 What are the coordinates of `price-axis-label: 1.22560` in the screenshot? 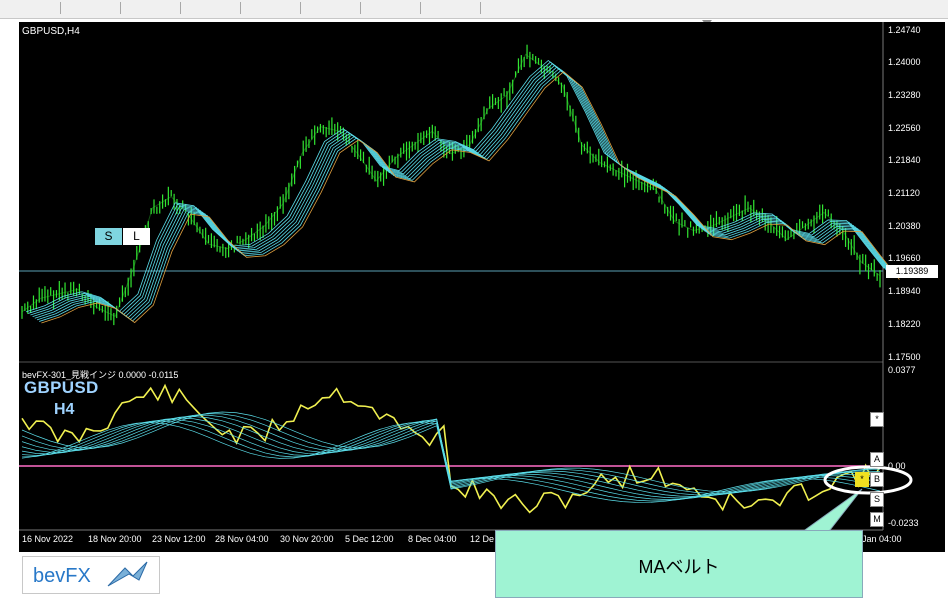 It's located at (904, 128).